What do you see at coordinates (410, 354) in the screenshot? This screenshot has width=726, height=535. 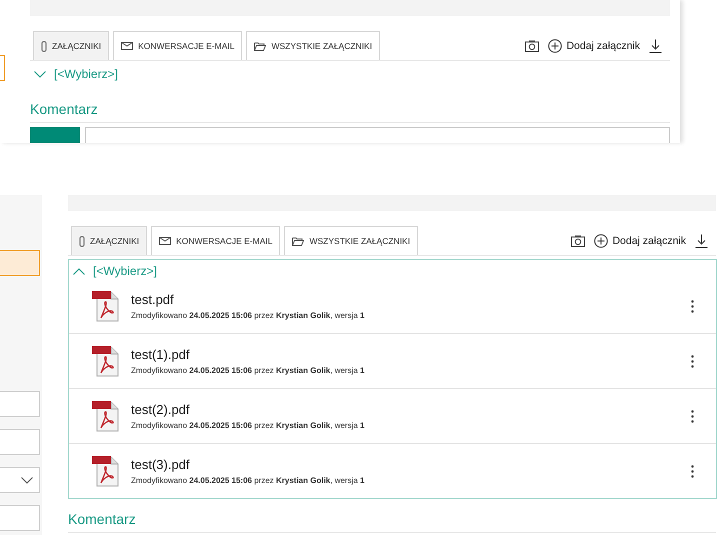 I see `file-name: test(1).pdf` at bounding box center [410, 354].